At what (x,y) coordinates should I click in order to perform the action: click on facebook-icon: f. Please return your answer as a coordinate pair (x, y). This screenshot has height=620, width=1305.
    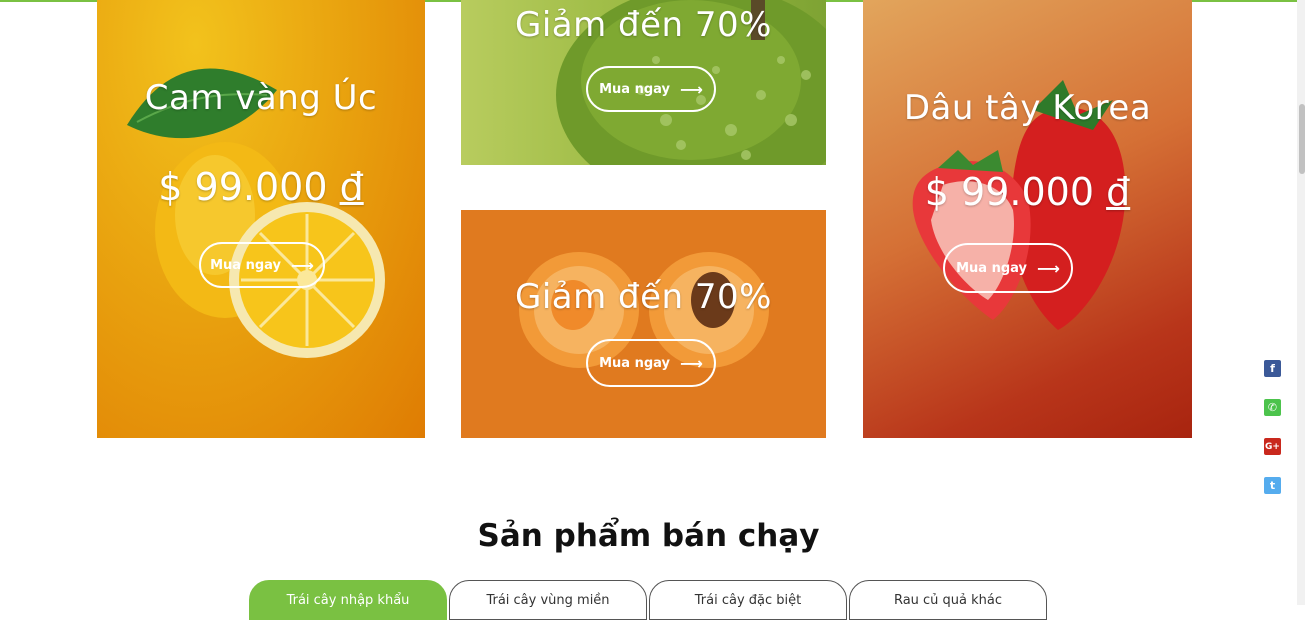
    Looking at the image, I should click on (1272, 368).